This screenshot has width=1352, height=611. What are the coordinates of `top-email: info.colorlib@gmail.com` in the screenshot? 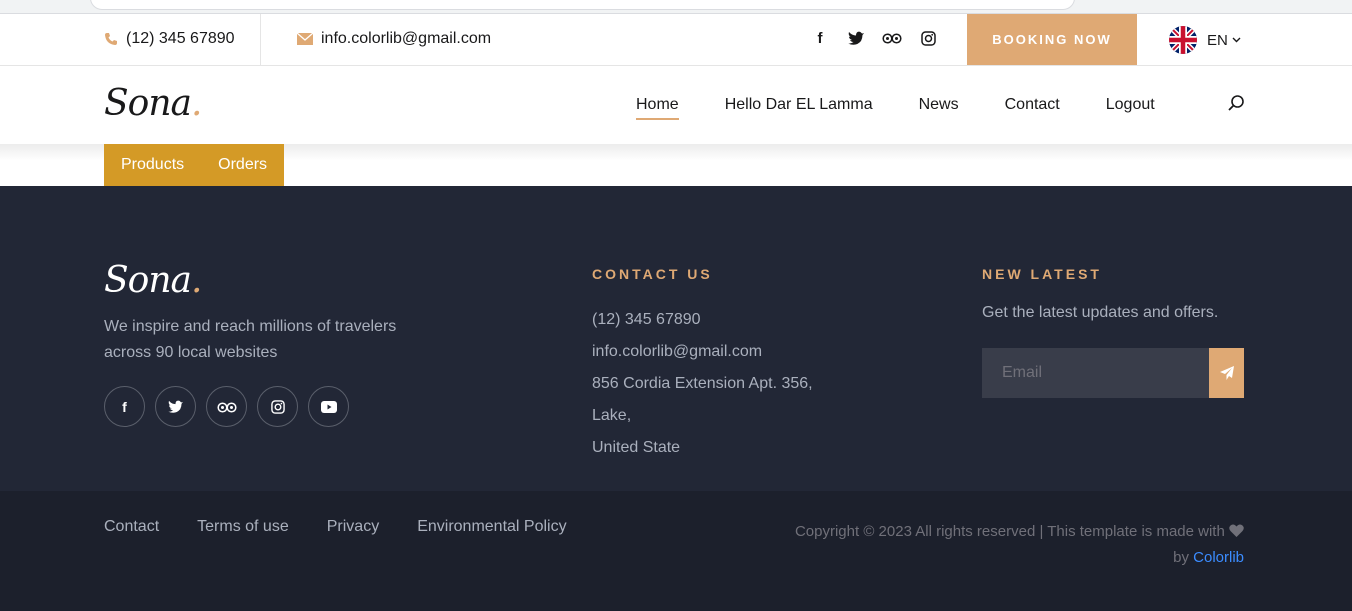 It's located at (394, 39).